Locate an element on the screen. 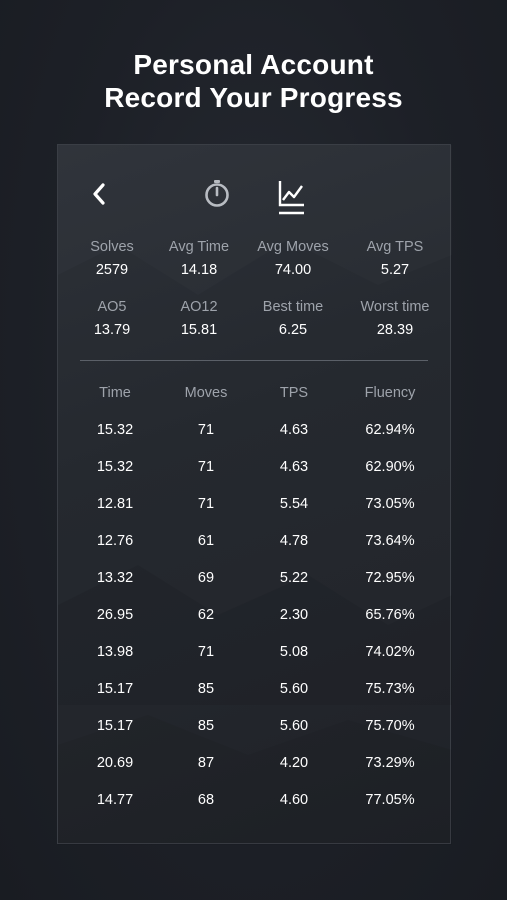 The height and width of the screenshot is (900, 507). table-row: 14.77 68 4.60 77.05% is located at coordinates (255, 807).